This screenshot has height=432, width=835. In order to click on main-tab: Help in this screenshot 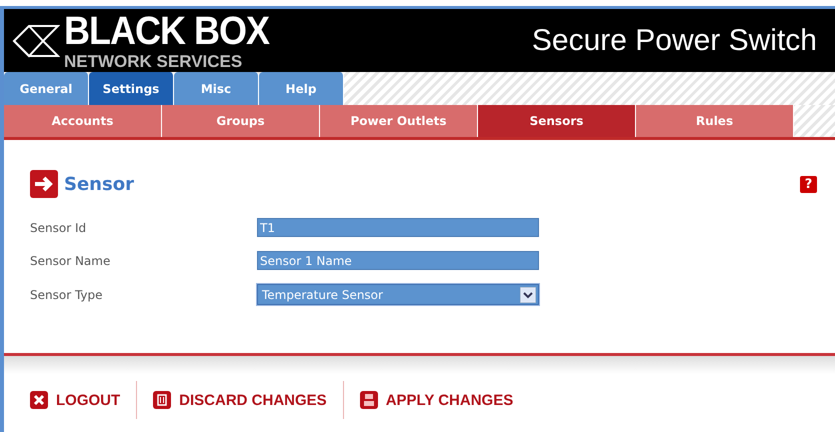, I will do `click(301, 88)`.